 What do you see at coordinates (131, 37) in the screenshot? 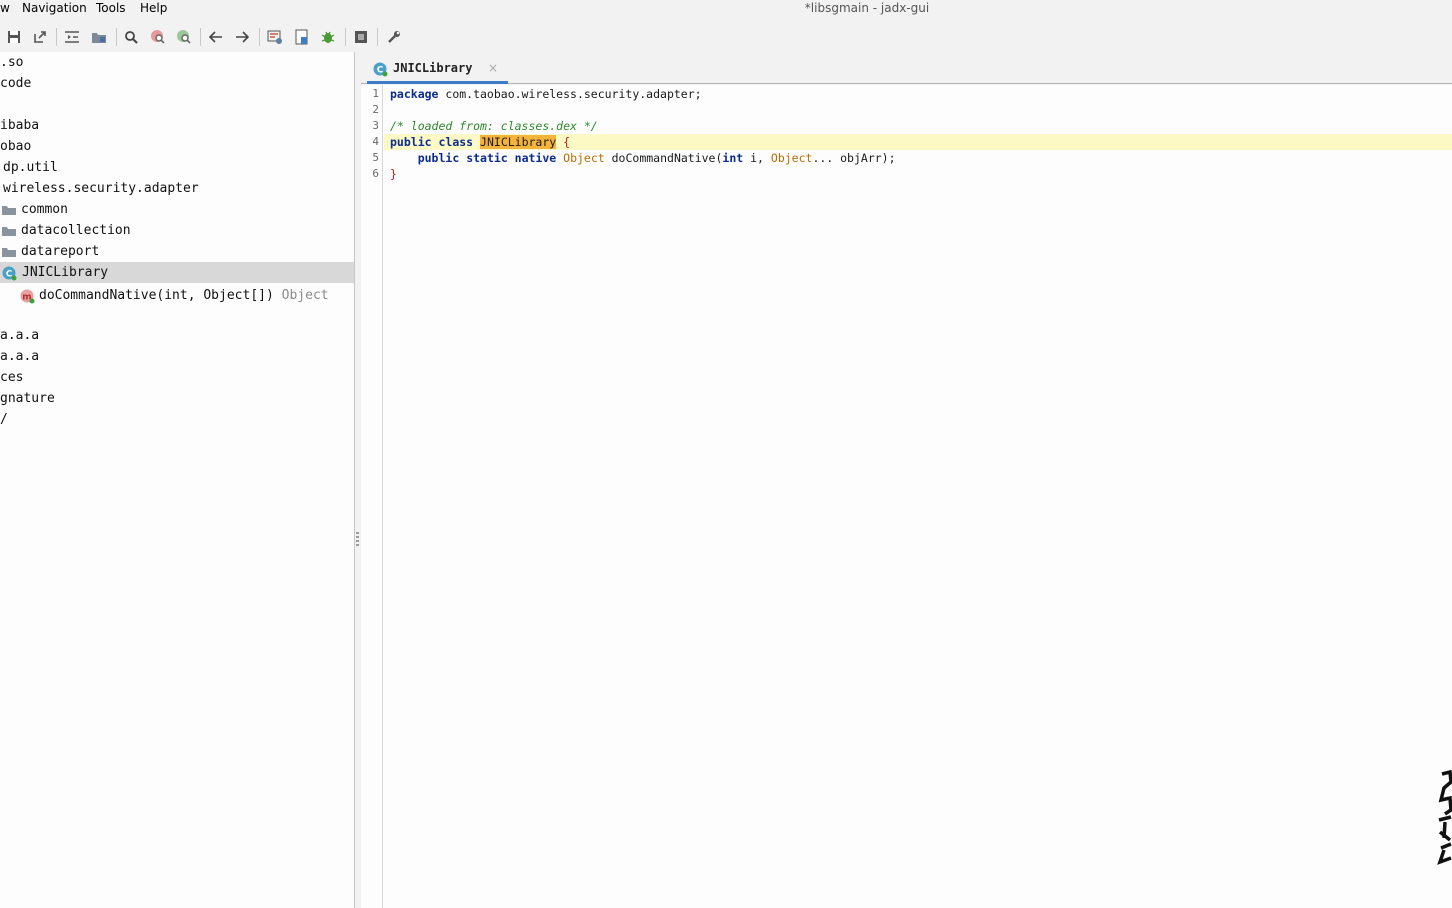
I see `text-search-icon` at bounding box center [131, 37].